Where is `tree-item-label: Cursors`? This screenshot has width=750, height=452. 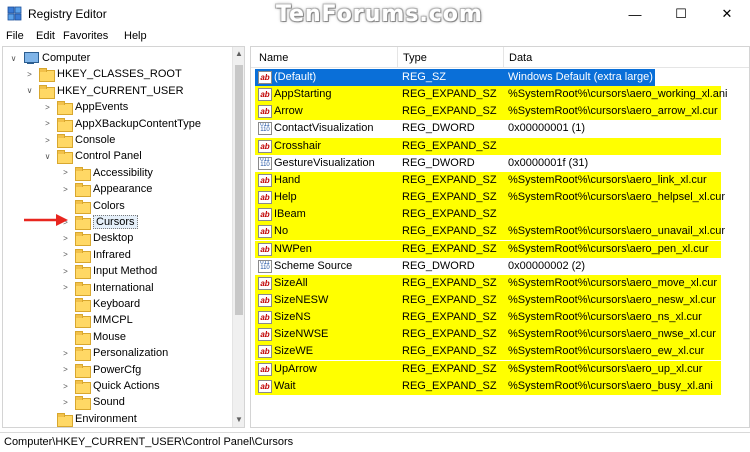 tree-item-label: Cursors is located at coordinates (115, 222).